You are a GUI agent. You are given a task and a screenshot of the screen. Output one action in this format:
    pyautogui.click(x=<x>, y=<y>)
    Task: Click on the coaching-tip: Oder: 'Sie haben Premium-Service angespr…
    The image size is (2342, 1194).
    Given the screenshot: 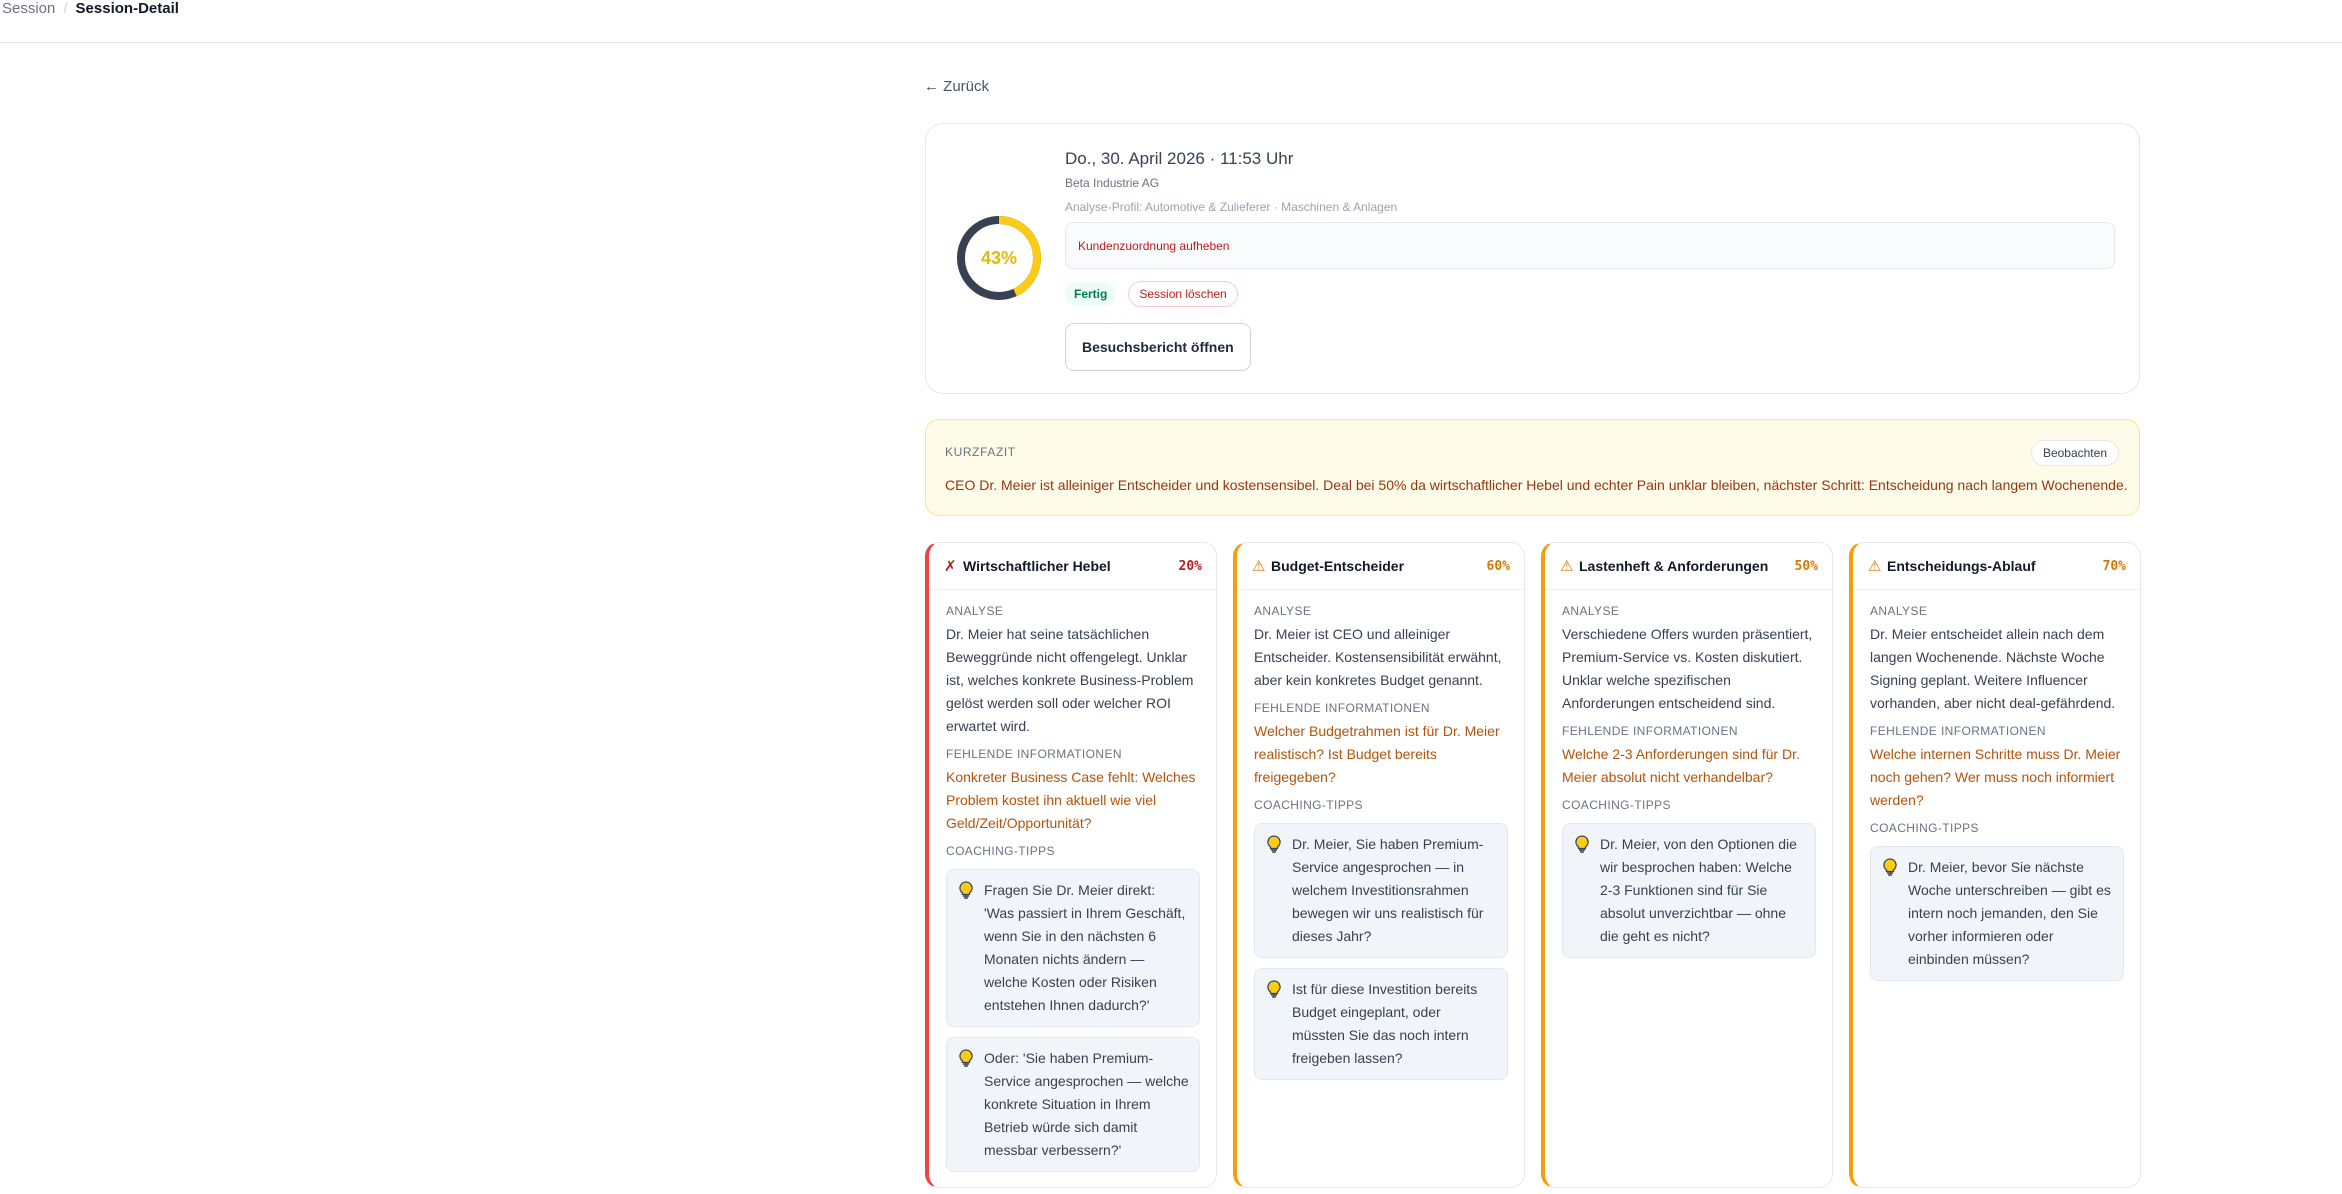 What is the action you would take?
    pyautogui.click(x=1073, y=1104)
    